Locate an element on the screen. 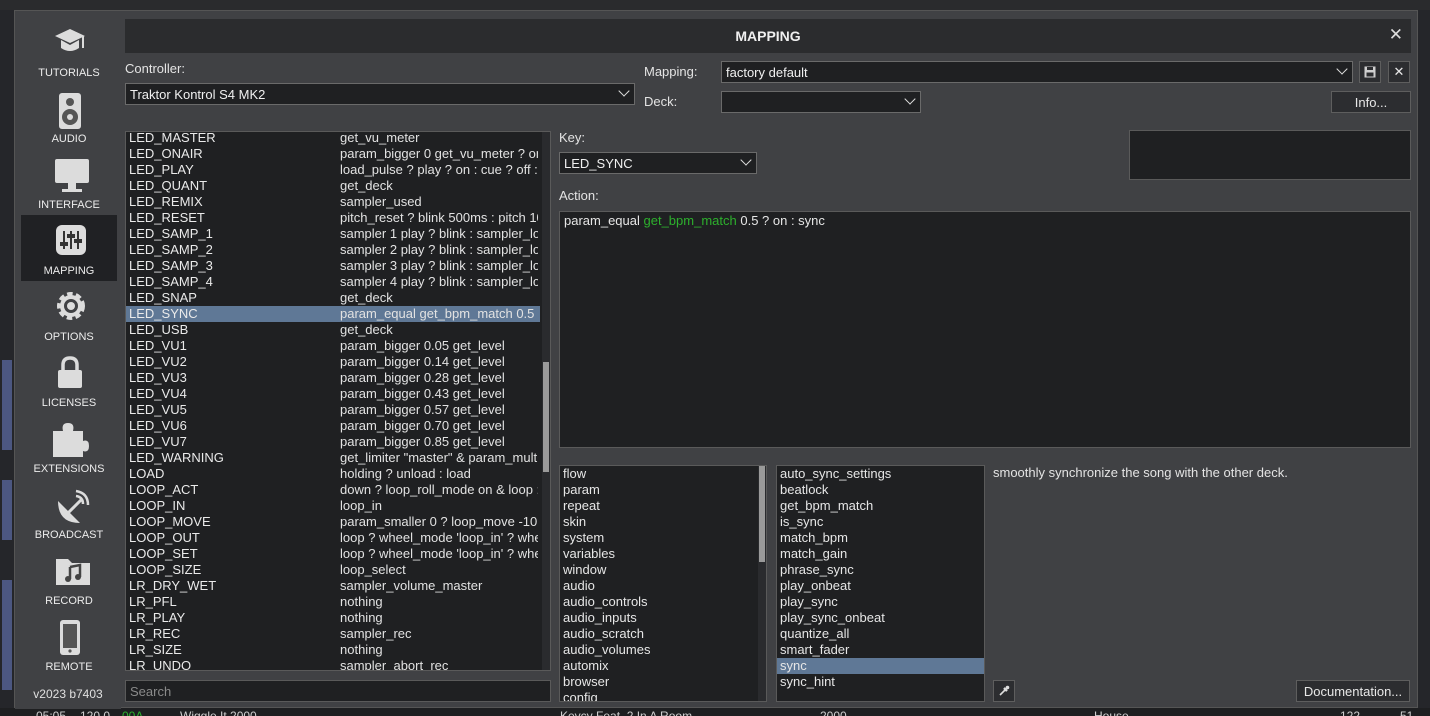 Image resolution: width=1430 pixels, height=716 pixels. category-item: audio_scratch is located at coordinates (658, 634).